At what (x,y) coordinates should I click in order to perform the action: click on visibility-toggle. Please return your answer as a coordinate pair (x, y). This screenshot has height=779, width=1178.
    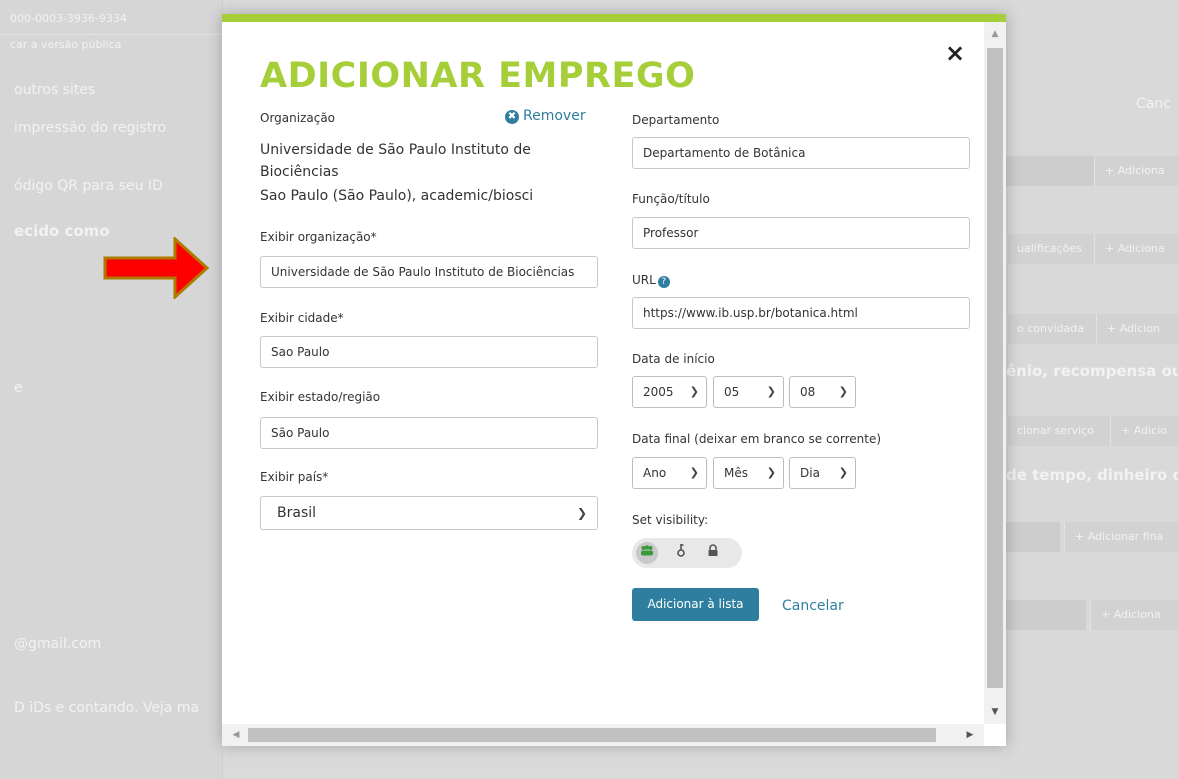
    Looking at the image, I should click on (687, 553).